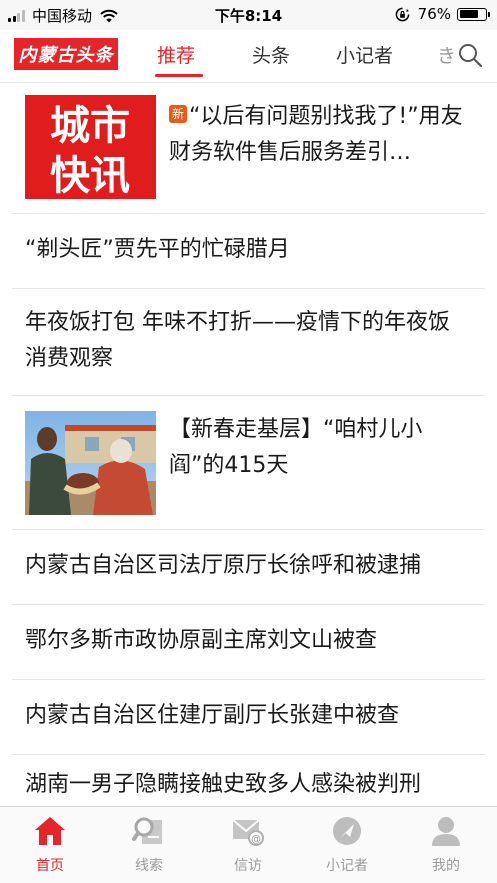 Image resolution: width=497 pixels, height=883 pixels. Describe the element at coordinates (248, 866) in the screenshot. I see `tabbar-label: 信访` at that location.